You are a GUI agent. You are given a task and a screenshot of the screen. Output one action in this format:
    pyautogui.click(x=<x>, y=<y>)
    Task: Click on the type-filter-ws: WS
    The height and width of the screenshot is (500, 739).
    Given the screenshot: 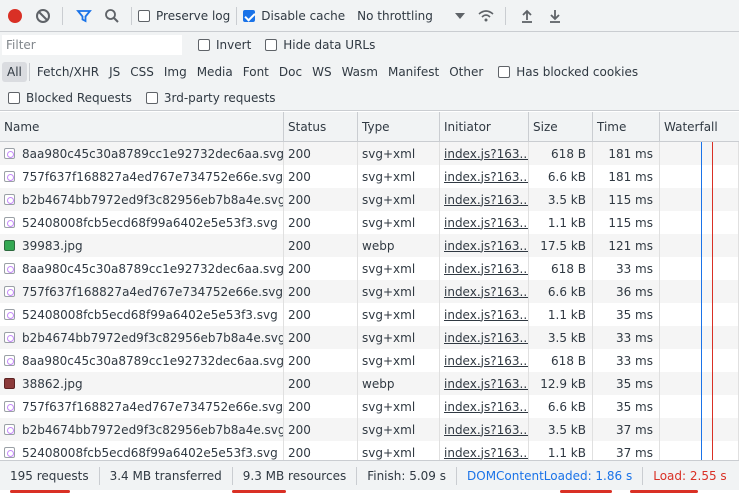 What is the action you would take?
    pyautogui.click(x=321, y=72)
    